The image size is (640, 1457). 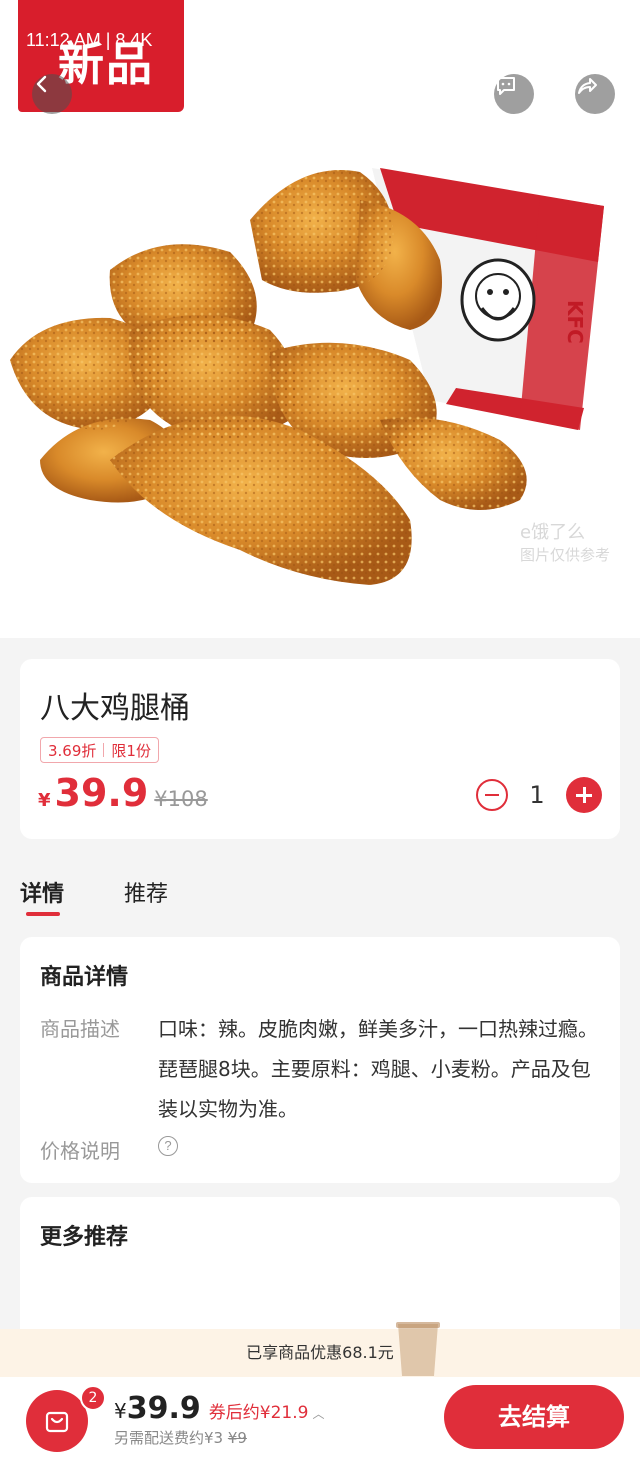 I want to click on currency-symbol: ¥, so click(x=44, y=800).